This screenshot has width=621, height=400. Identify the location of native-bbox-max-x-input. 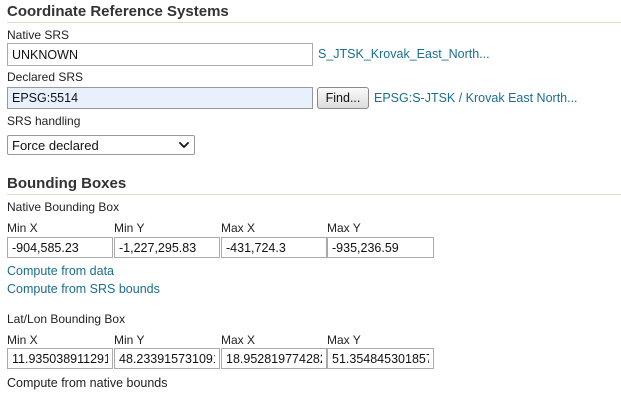
(274, 247).